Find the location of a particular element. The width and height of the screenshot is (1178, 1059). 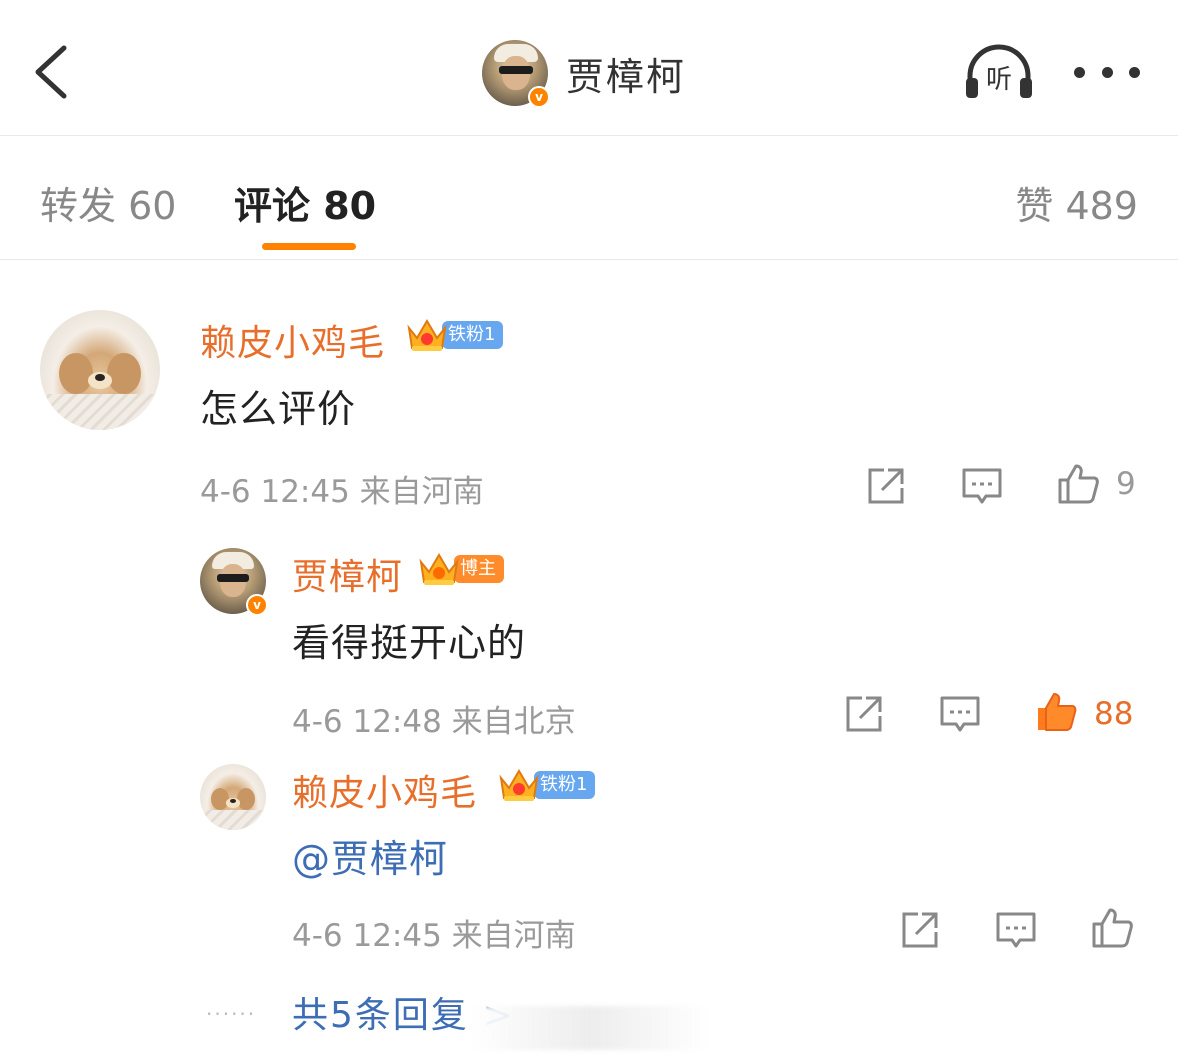

top-bar: v 贾樟柯 听 is located at coordinates (589, 68).